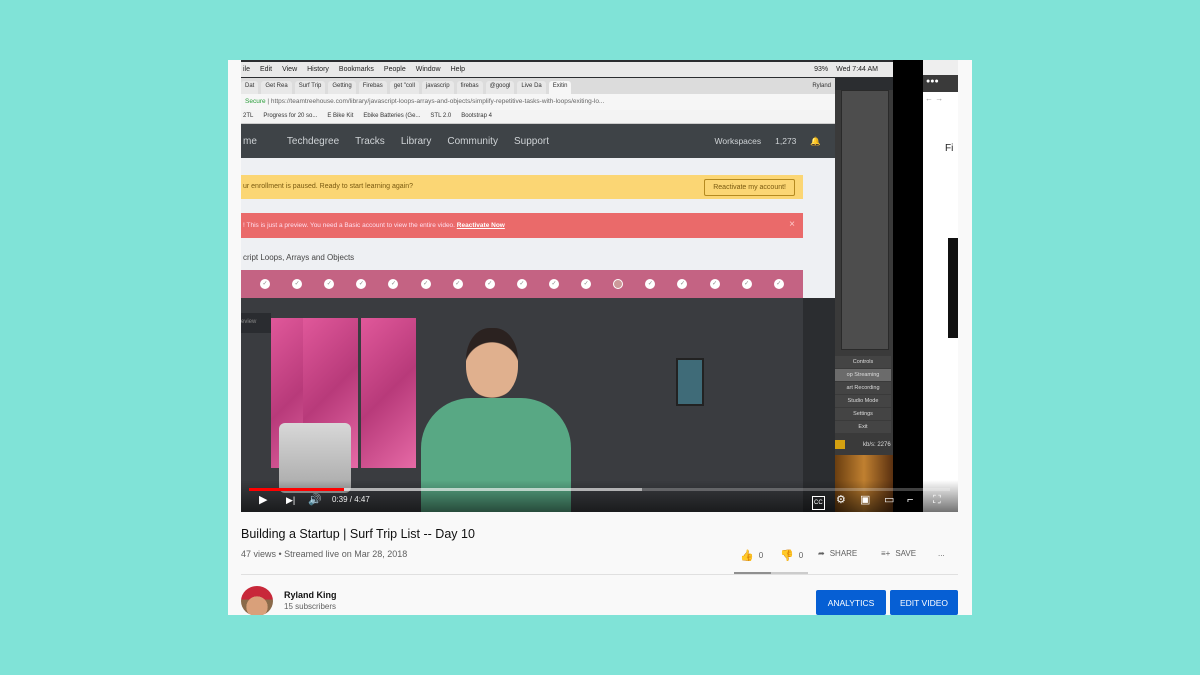 The height and width of the screenshot is (675, 1200). What do you see at coordinates (255, 101) in the screenshot?
I see `secure-label: Secure` at bounding box center [255, 101].